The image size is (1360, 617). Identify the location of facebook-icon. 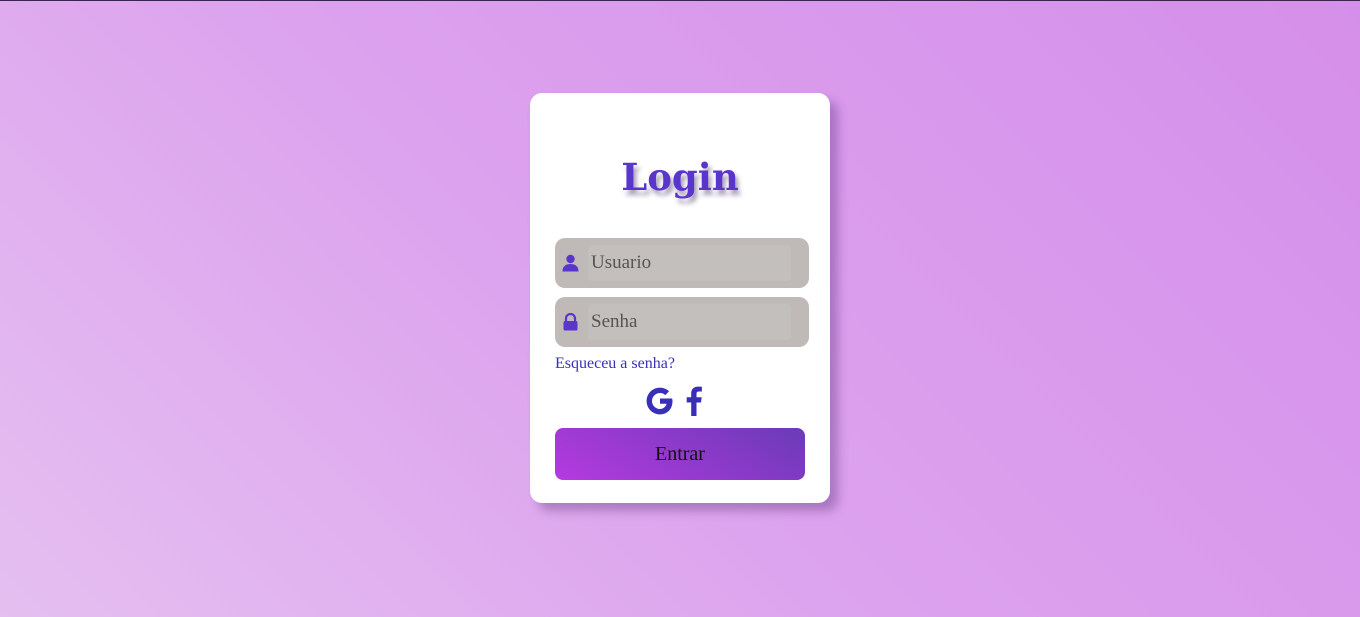
(694, 401).